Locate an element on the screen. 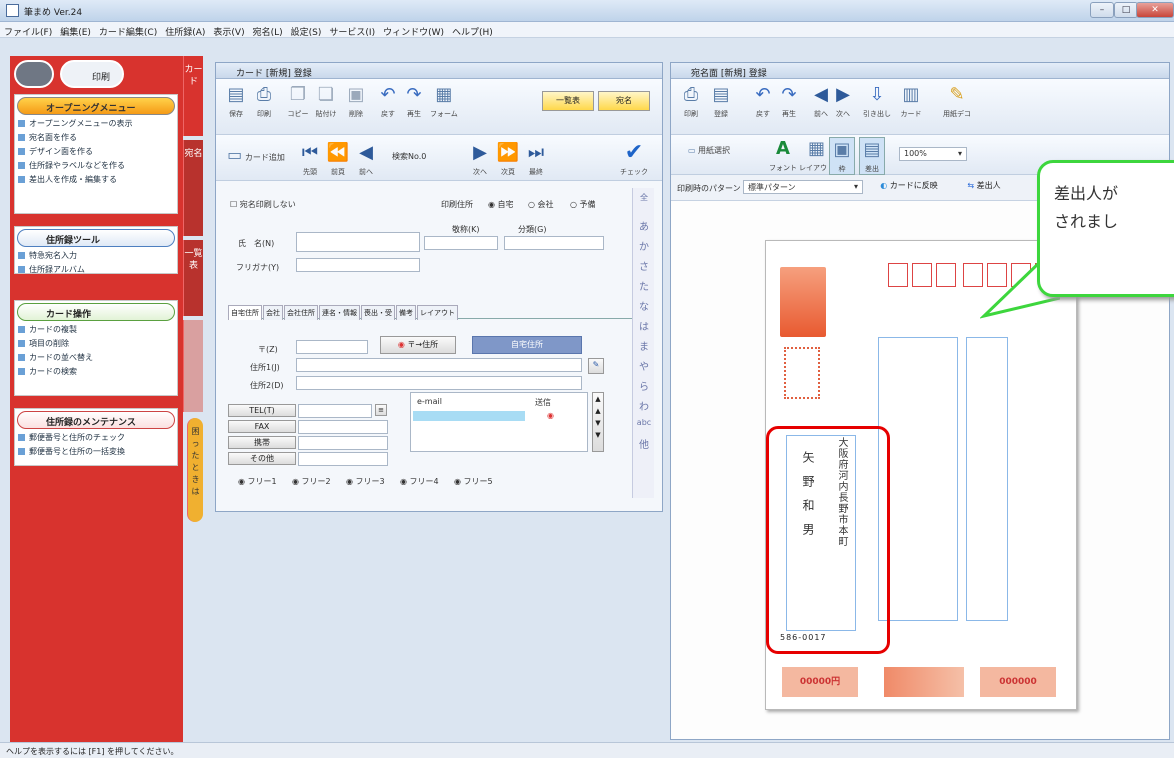 This screenshot has height=758, width=1174. category-select is located at coordinates (554, 243).